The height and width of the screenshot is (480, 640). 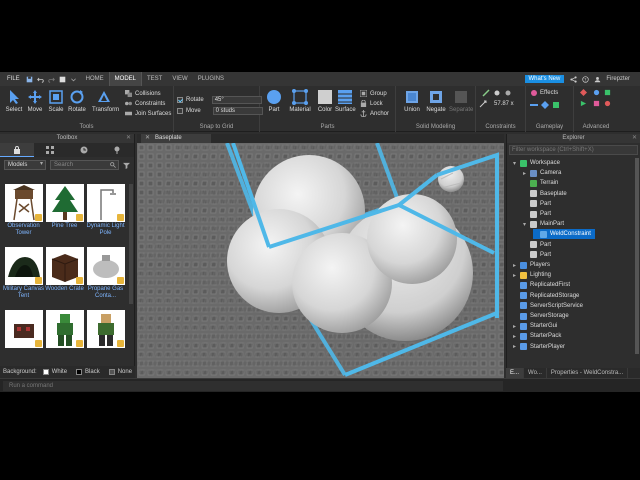 What do you see at coordinates (497, 93) in the screenshot?
I see `constraint-details-icon` at bounding box center [497, 93].